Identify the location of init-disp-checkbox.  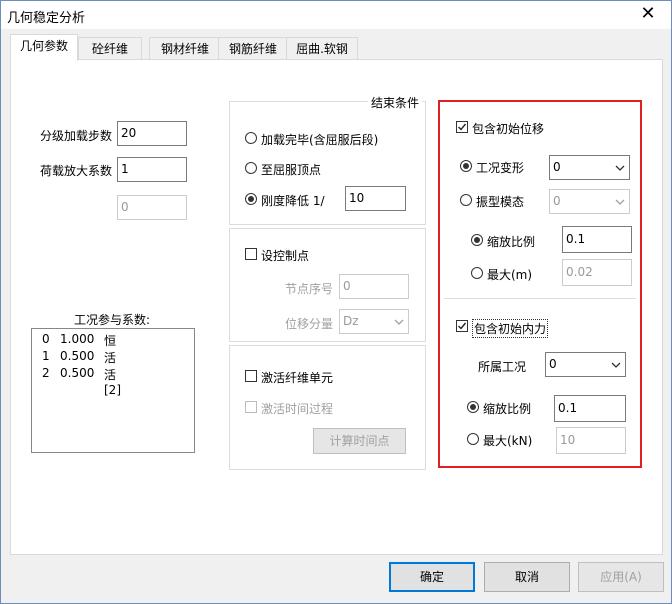
(462, 127).